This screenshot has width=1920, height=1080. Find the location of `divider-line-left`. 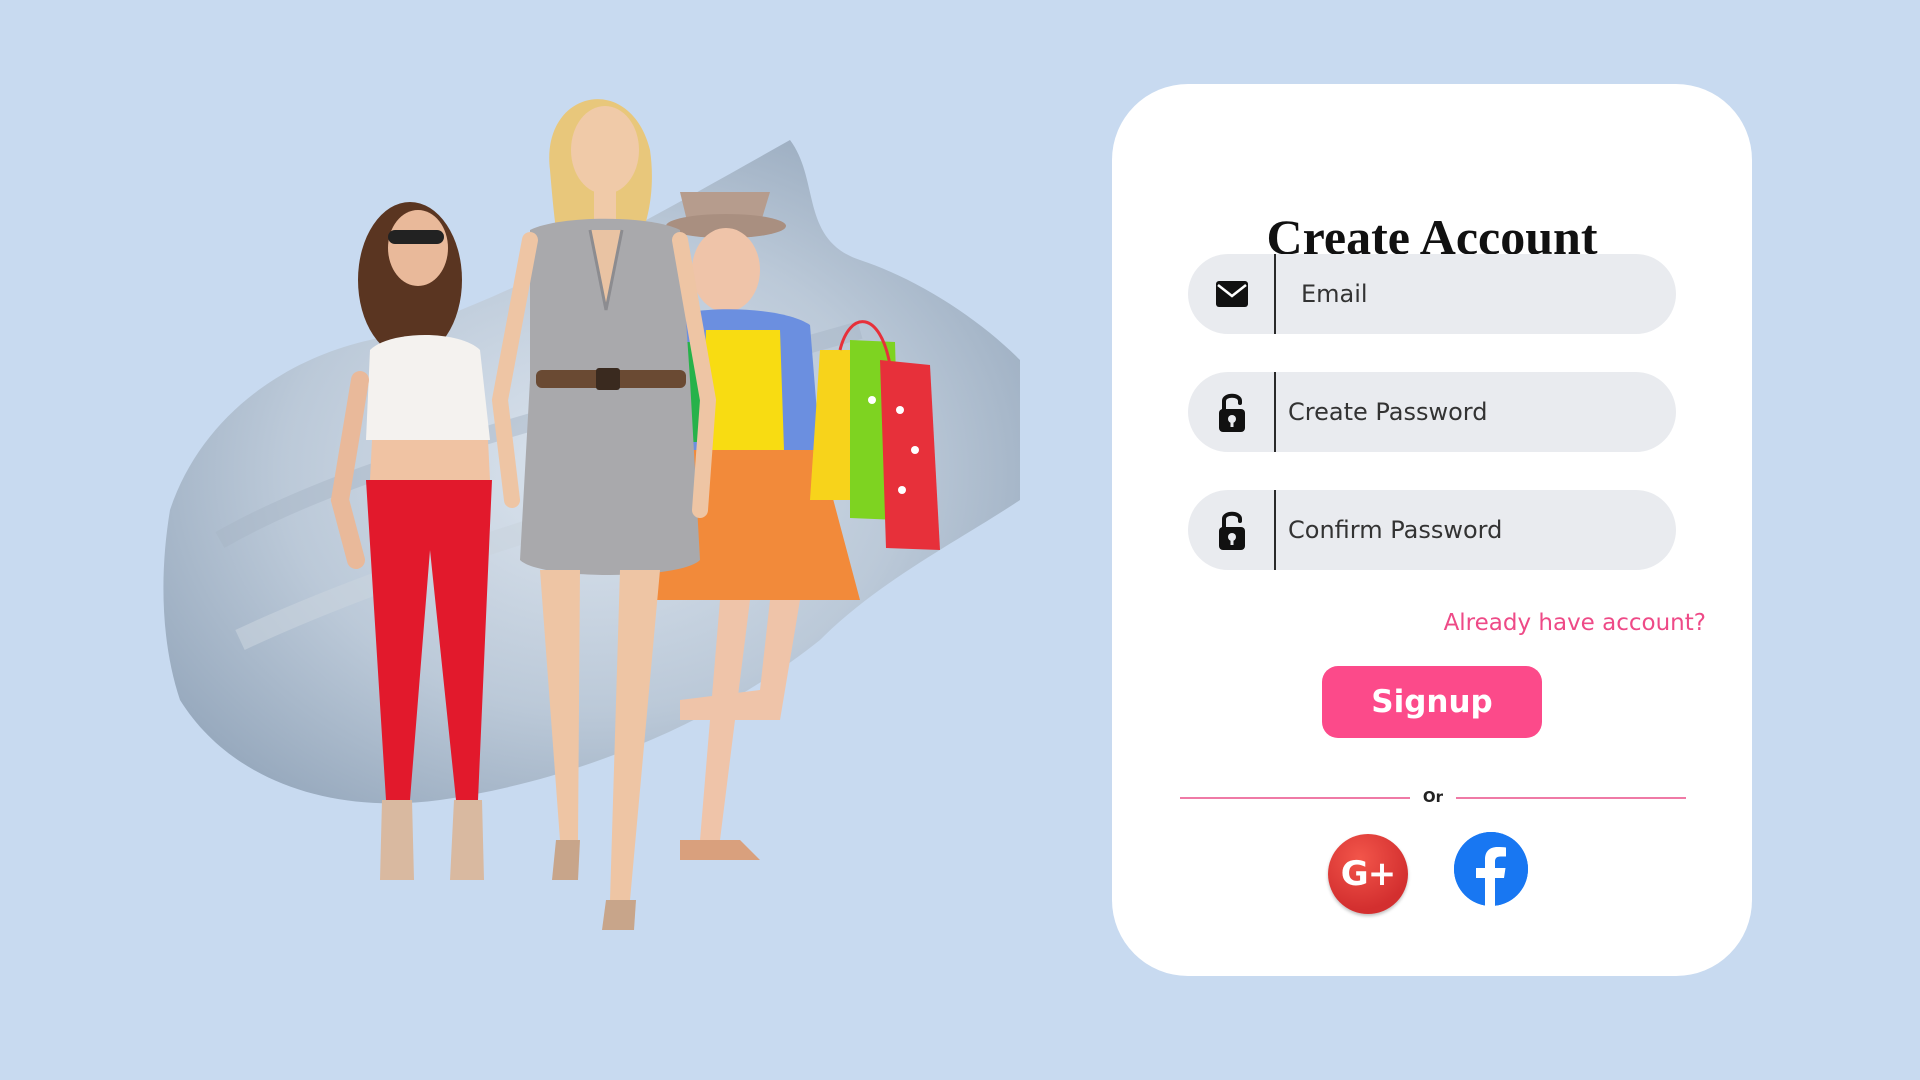

divider-line-left is located at coordinates (1295, 798).